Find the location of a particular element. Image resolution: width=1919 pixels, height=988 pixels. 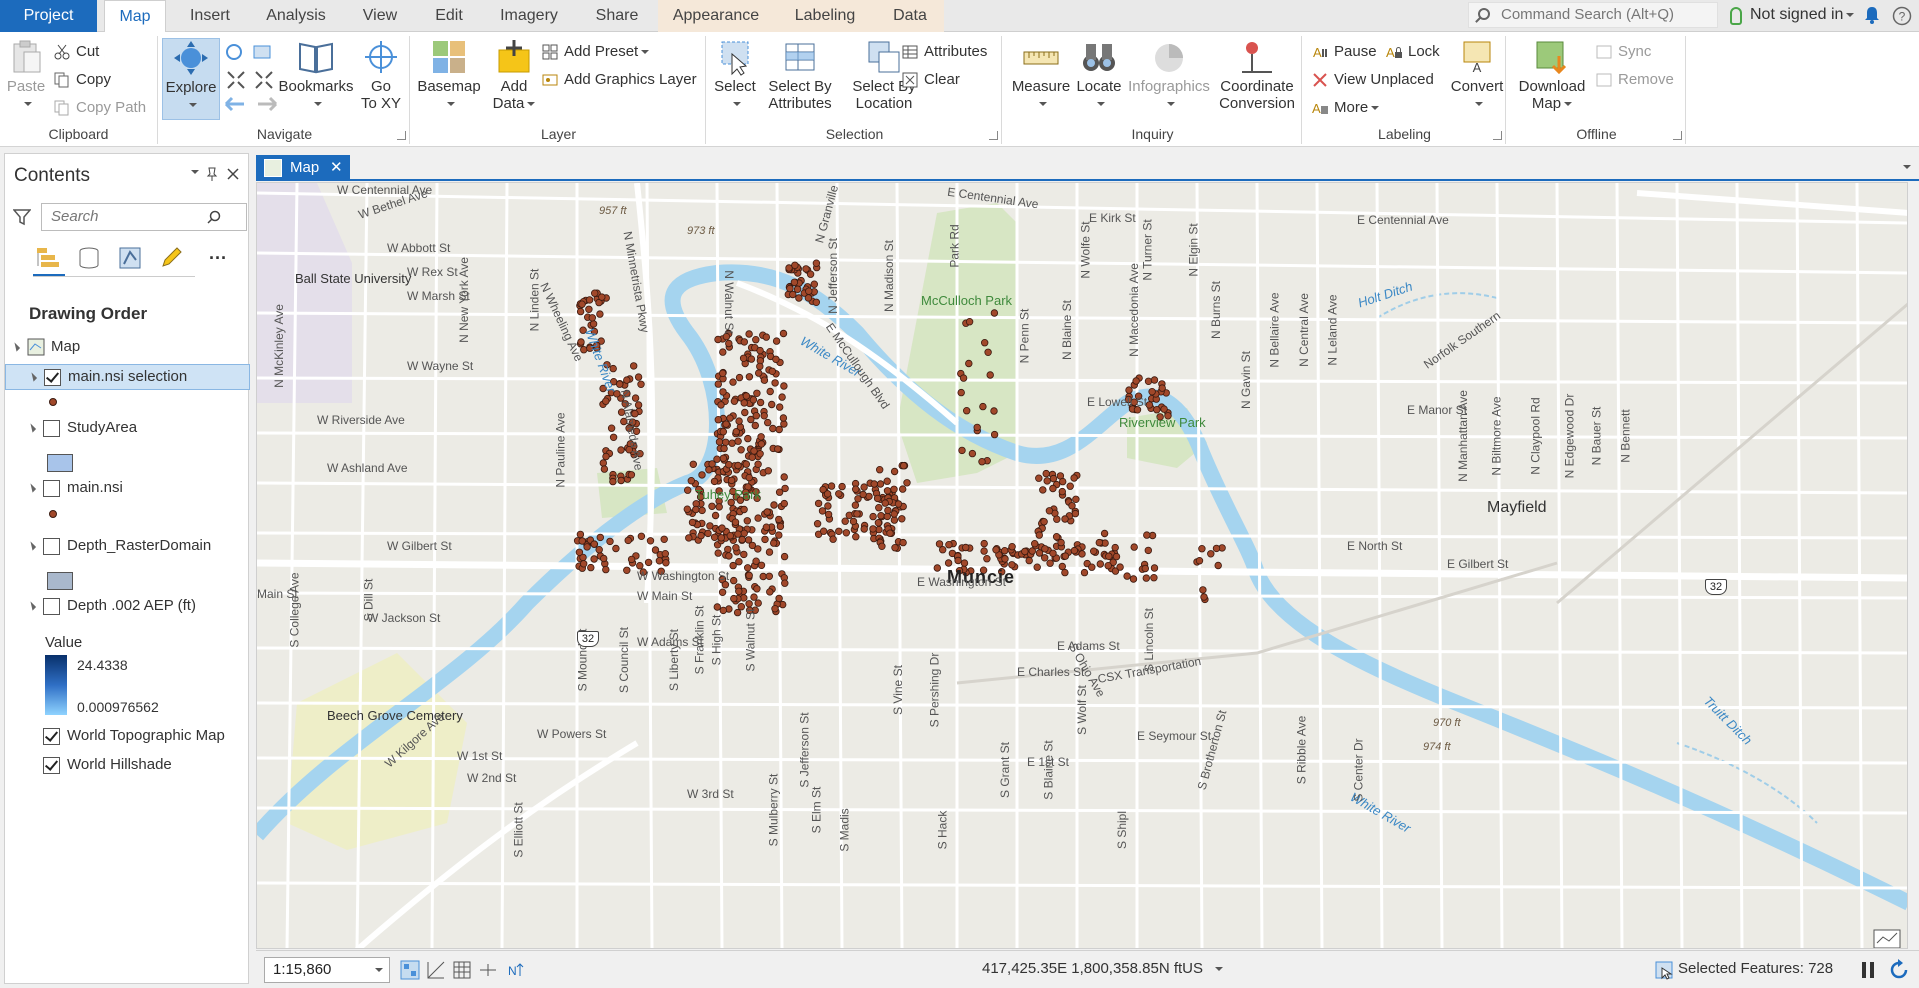

layer-depth-rasterdomain: Depth_RasterDomain is located at coordinates (127, 547).